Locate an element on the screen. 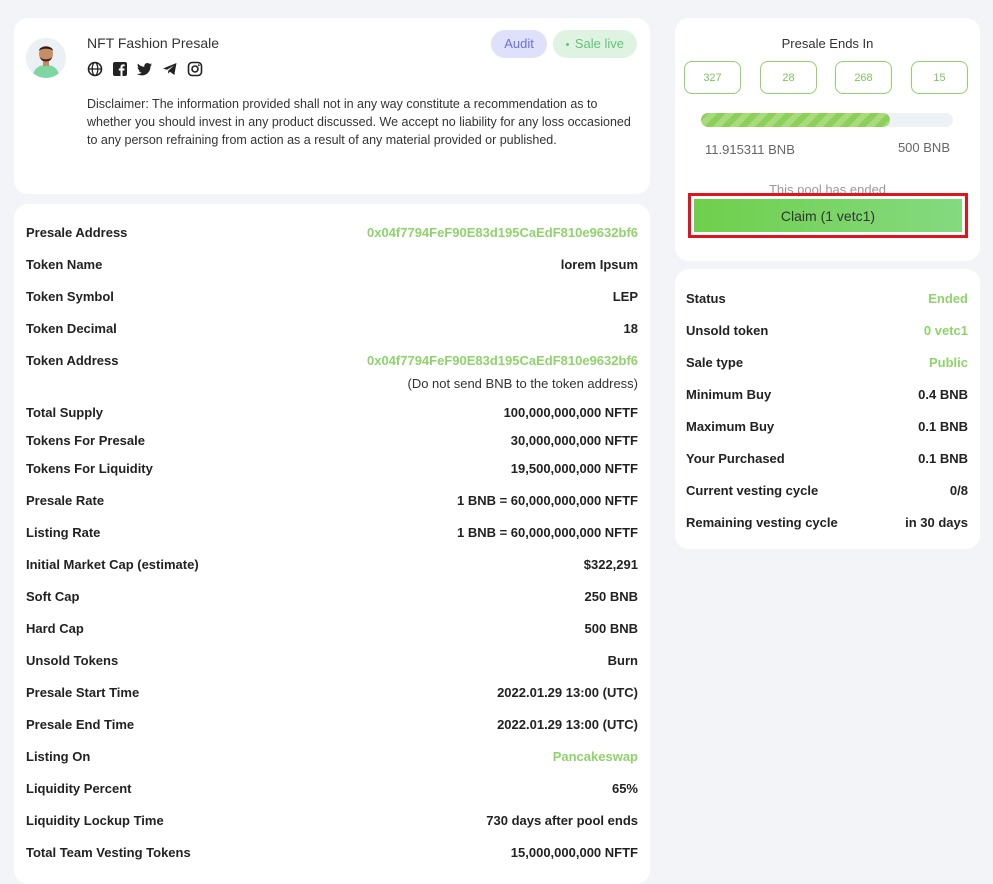 This screenshot has width=993, height=884. detail-value: $322,291 is located at coordinates (610, 564).